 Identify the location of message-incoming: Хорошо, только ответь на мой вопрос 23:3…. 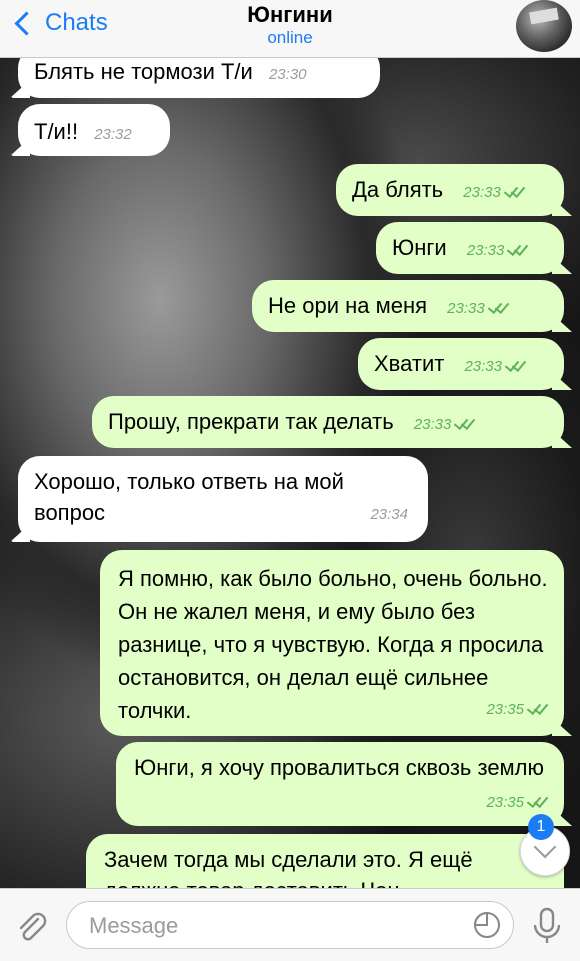
(223, 499).